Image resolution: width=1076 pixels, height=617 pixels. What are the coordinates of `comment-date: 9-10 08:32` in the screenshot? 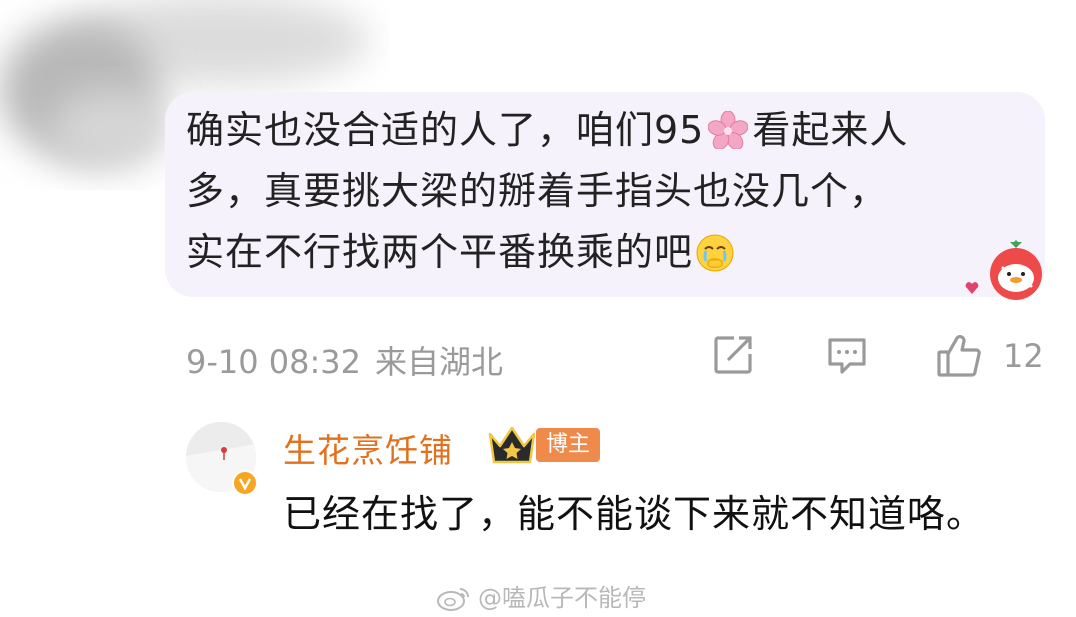 It's located at (274, 362).